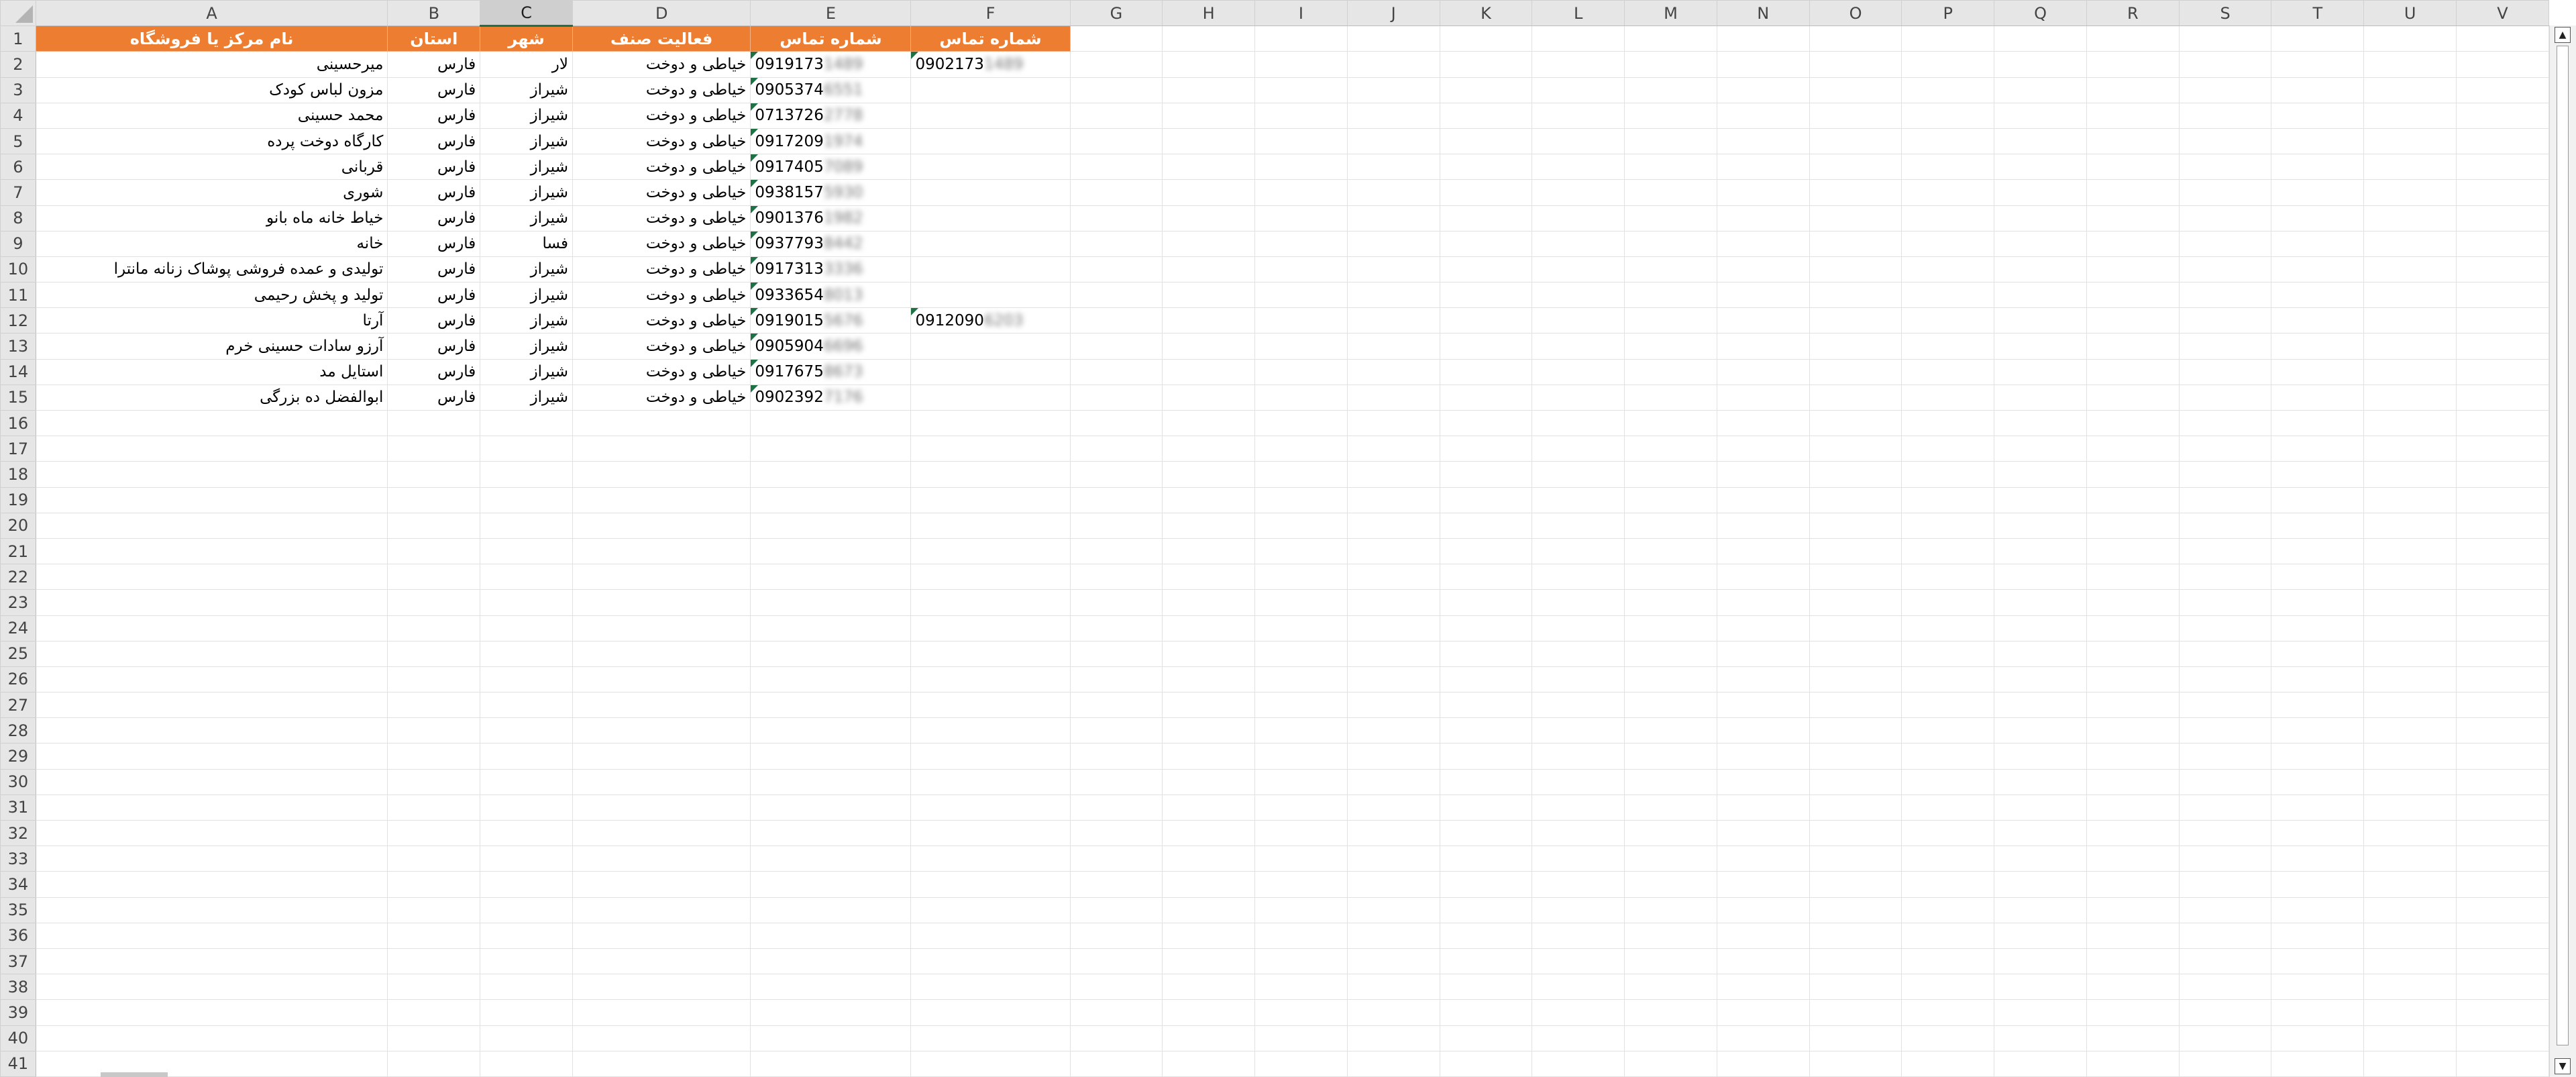 The image size is (2576, 1077). I want to click on cell-province: فارس, so click(434, 141).